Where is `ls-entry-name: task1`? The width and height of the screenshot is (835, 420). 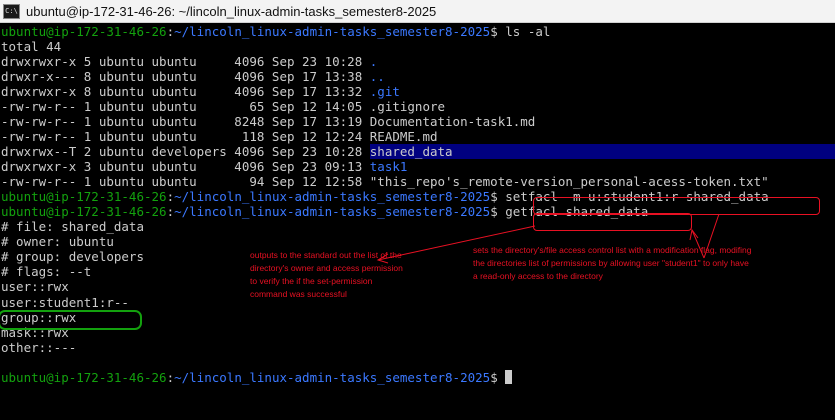
ls-entry-name: task1 is located at coordinates (388, 166).